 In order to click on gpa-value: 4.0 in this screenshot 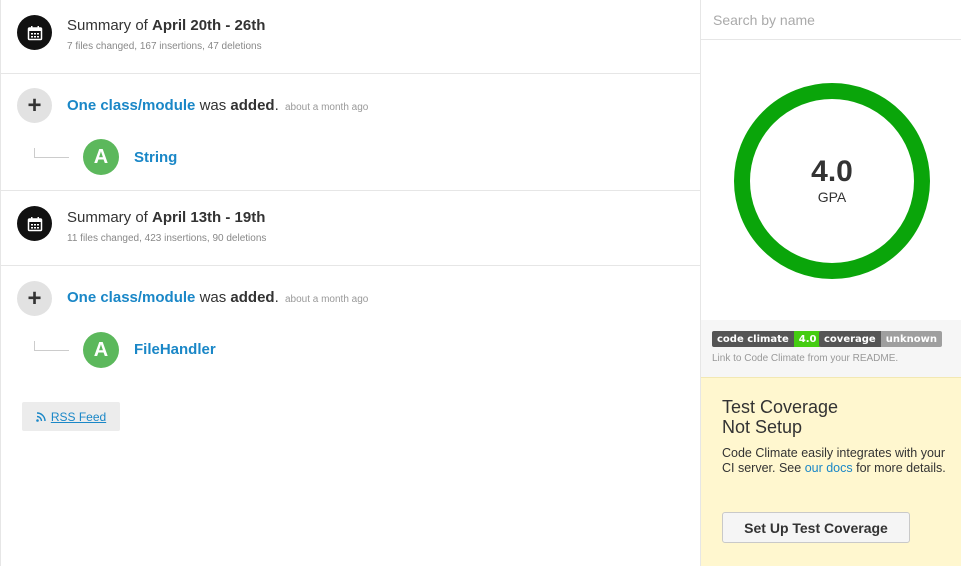, I will do `click(832, 171)`.